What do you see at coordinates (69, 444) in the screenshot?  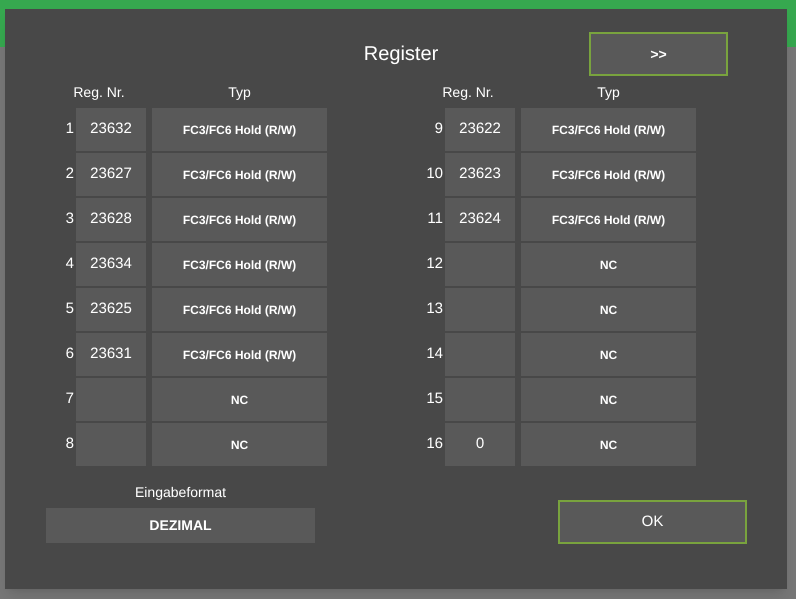 I see `row-number: 8` at bounding box center [69, 444].